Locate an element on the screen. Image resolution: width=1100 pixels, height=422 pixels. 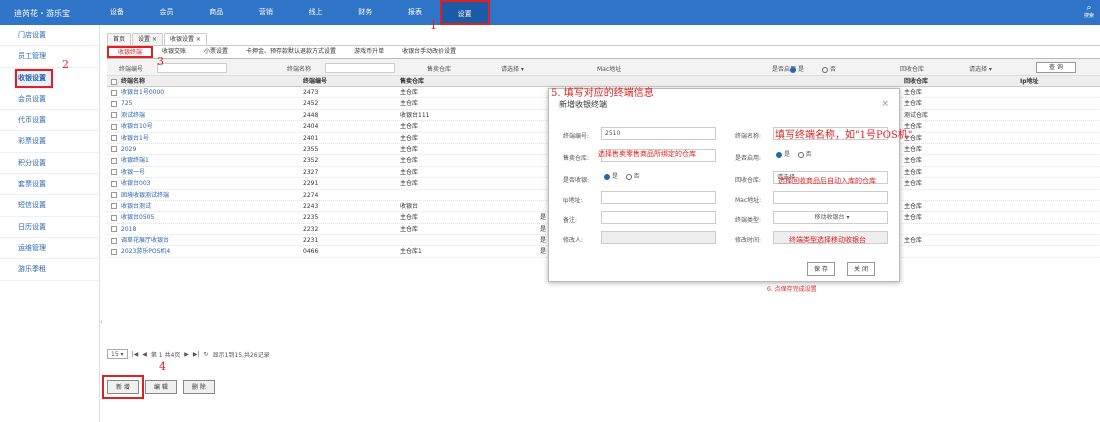
radio-yes-icon is located at coordinates (793, 69).